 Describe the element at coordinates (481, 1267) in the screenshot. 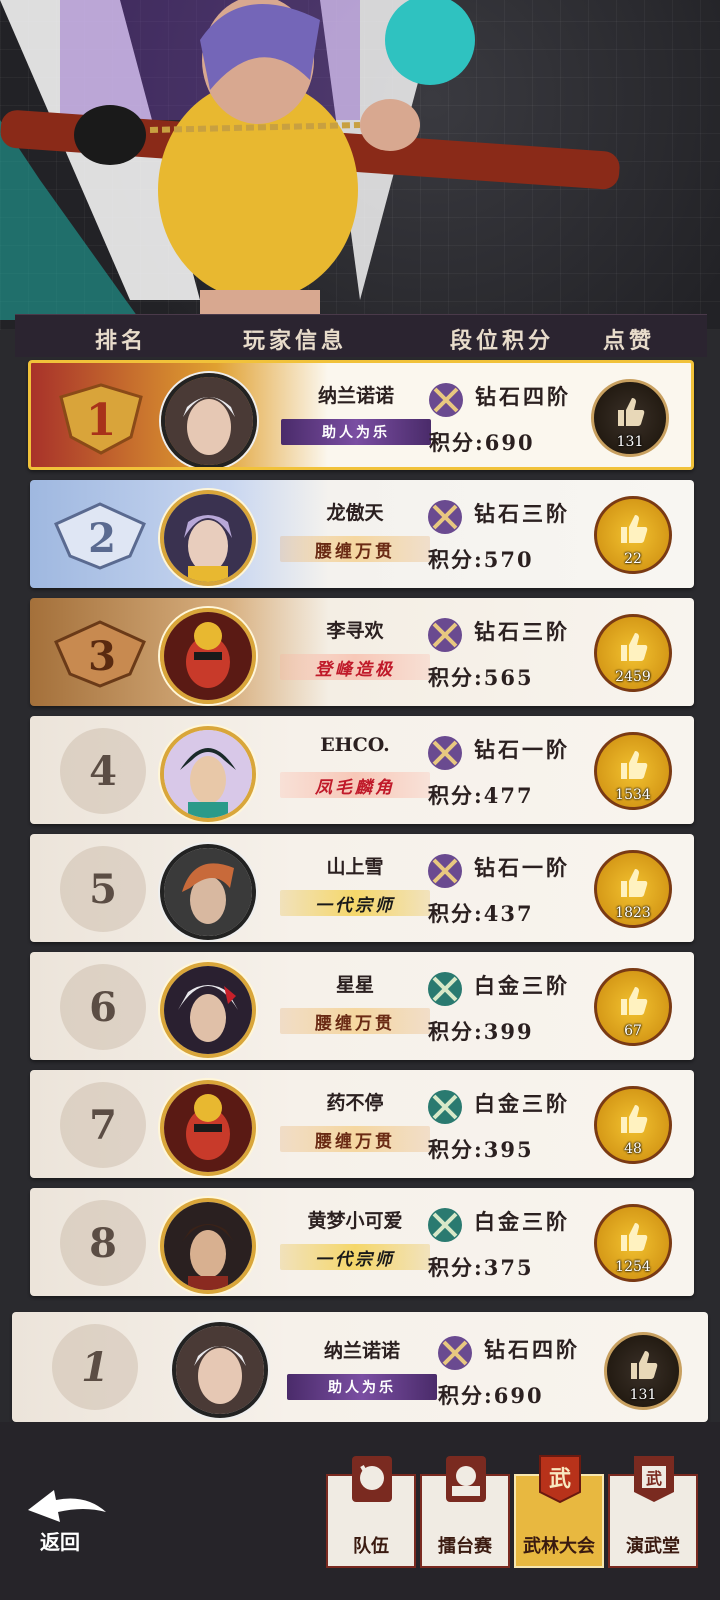

I see `tier-score: 积分:375` at that location.